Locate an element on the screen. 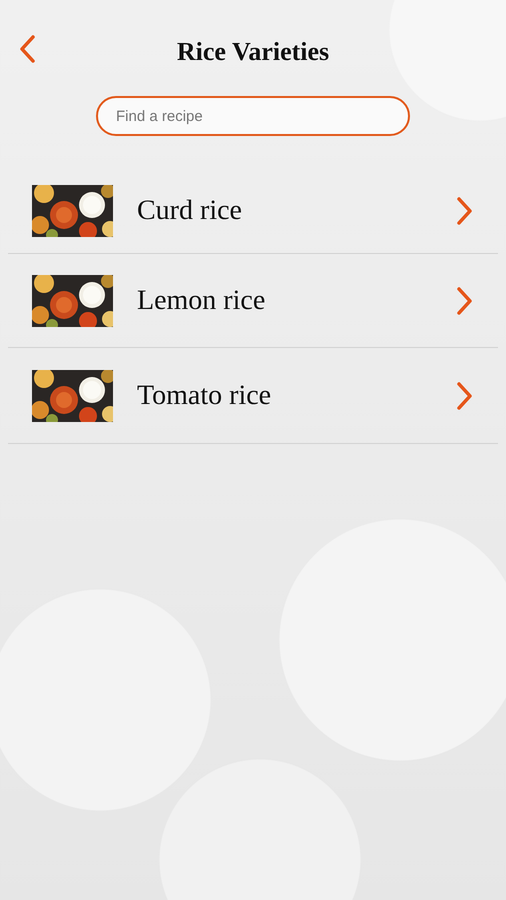  page-title: Rice Varieties is located at coordinates (253, 52).